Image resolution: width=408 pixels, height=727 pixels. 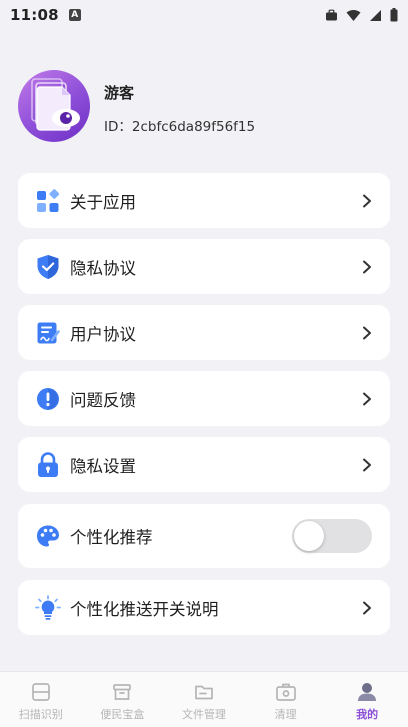 What do you see at coordinates (203, 714) in the screenshot?
I see `nav-label-files: 文件管理` at bounding box center [203, 714].